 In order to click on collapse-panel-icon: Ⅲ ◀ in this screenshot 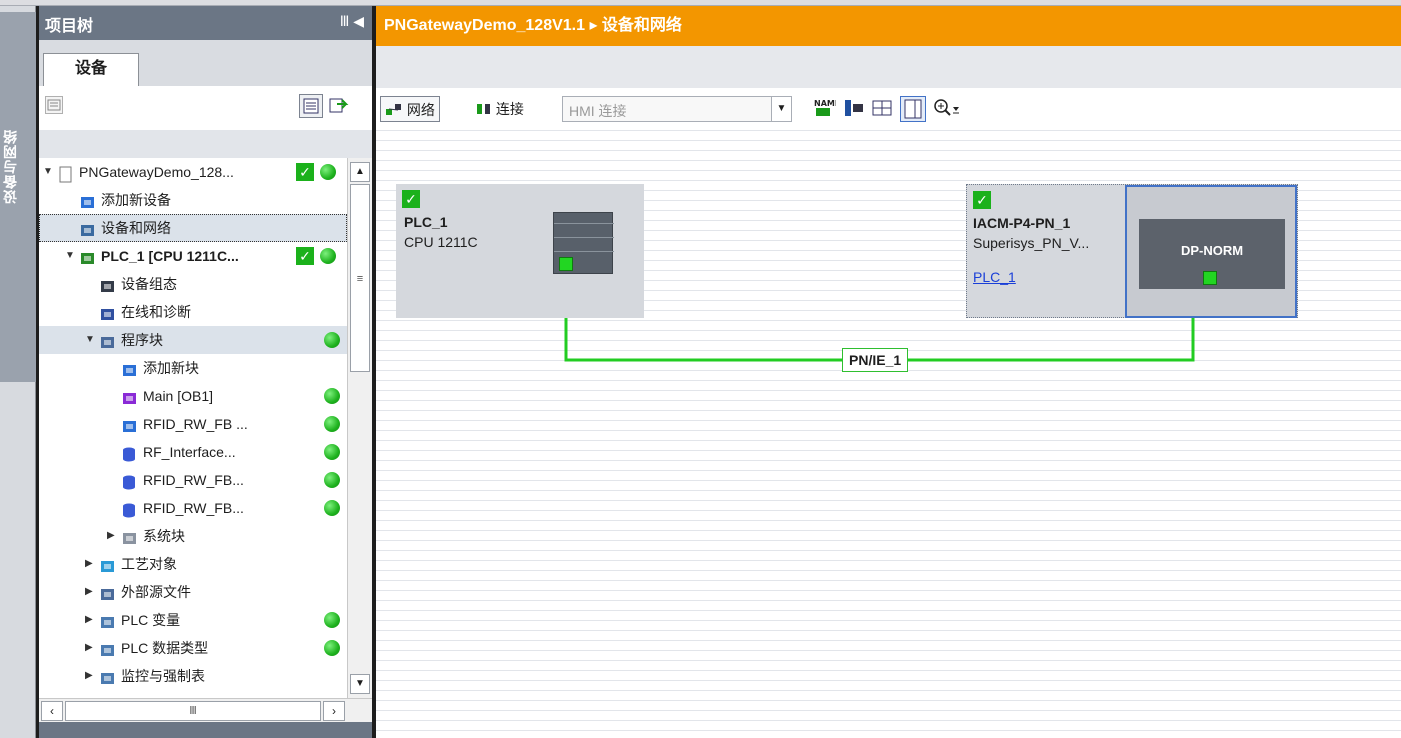, I will do `click(352, 21)`.